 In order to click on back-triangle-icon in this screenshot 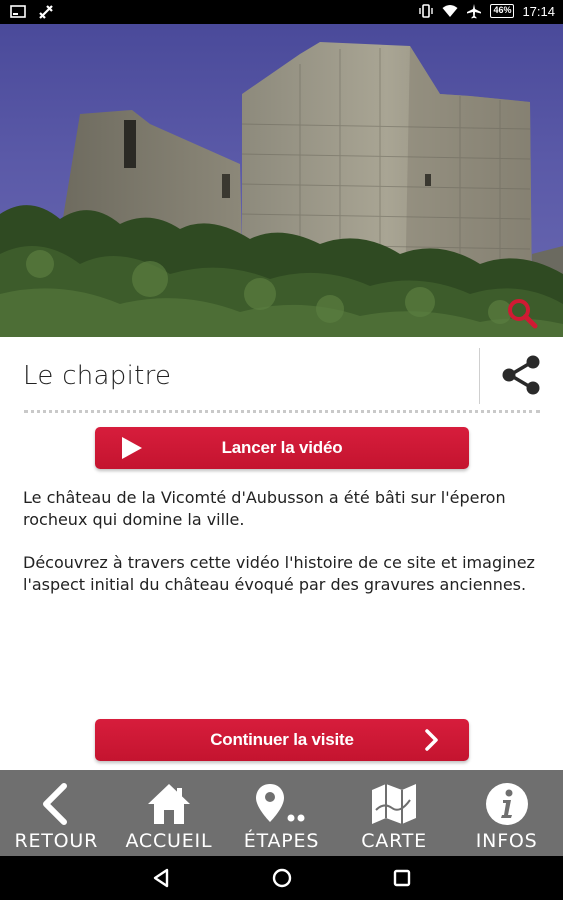, I will do `click(161, 878)`.